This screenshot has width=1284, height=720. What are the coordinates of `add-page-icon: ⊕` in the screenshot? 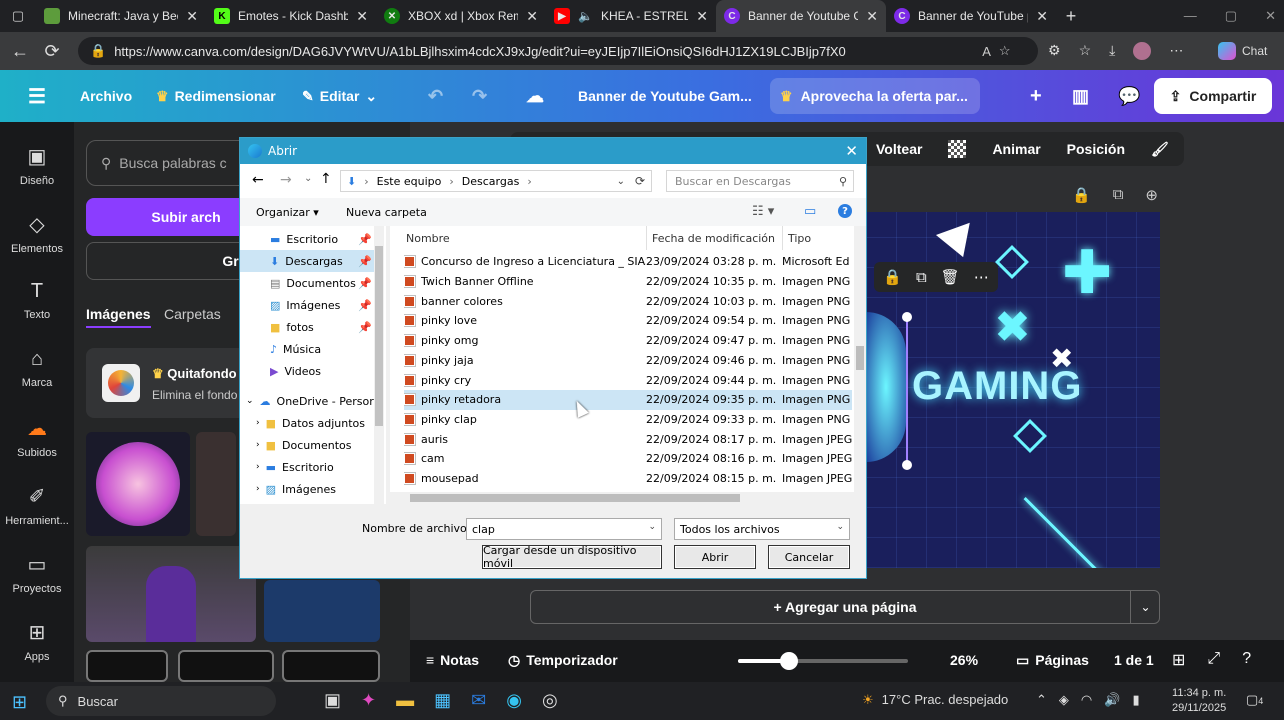 It's located at (1151, 195).